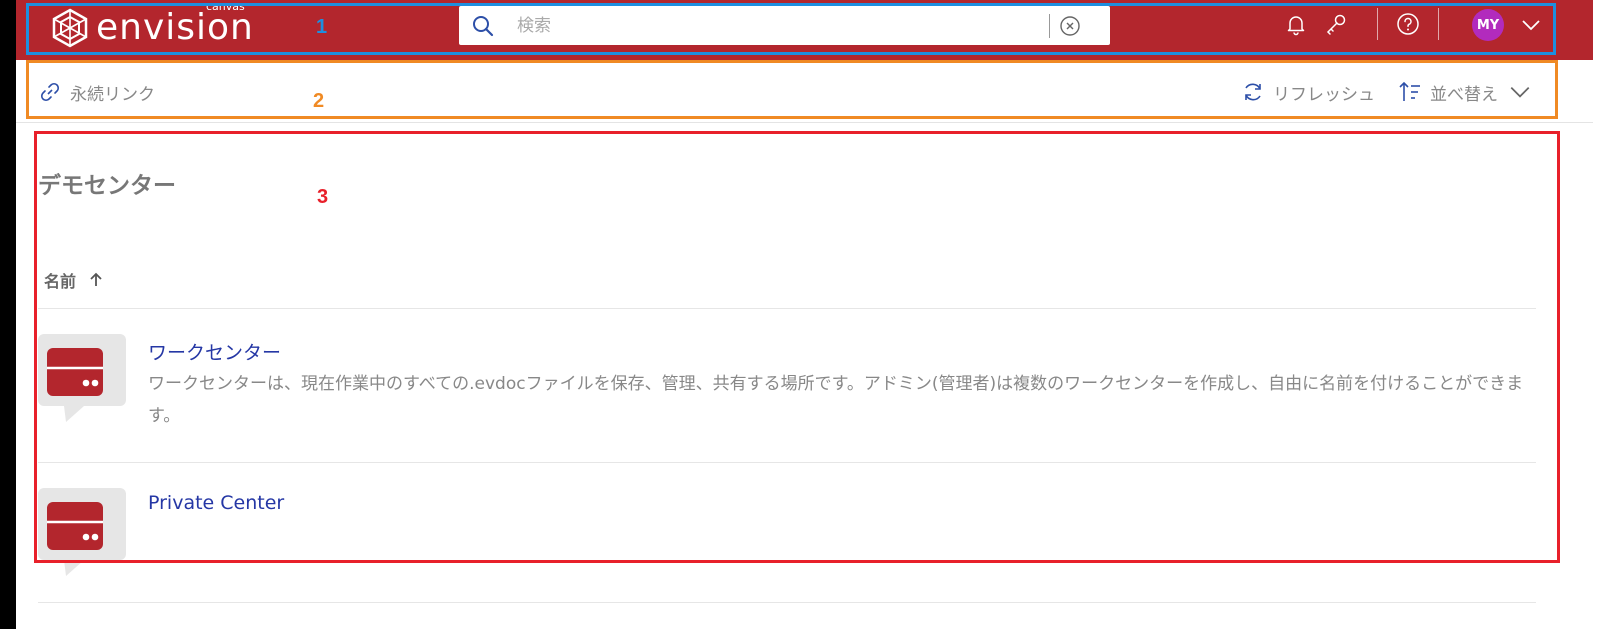 The width and height of the screenshot is (1615, 629). What do you see at coordinates (323, 197) in the screenshot?
I see `annotation-label-3: 3` at bounding box center [323, 197].